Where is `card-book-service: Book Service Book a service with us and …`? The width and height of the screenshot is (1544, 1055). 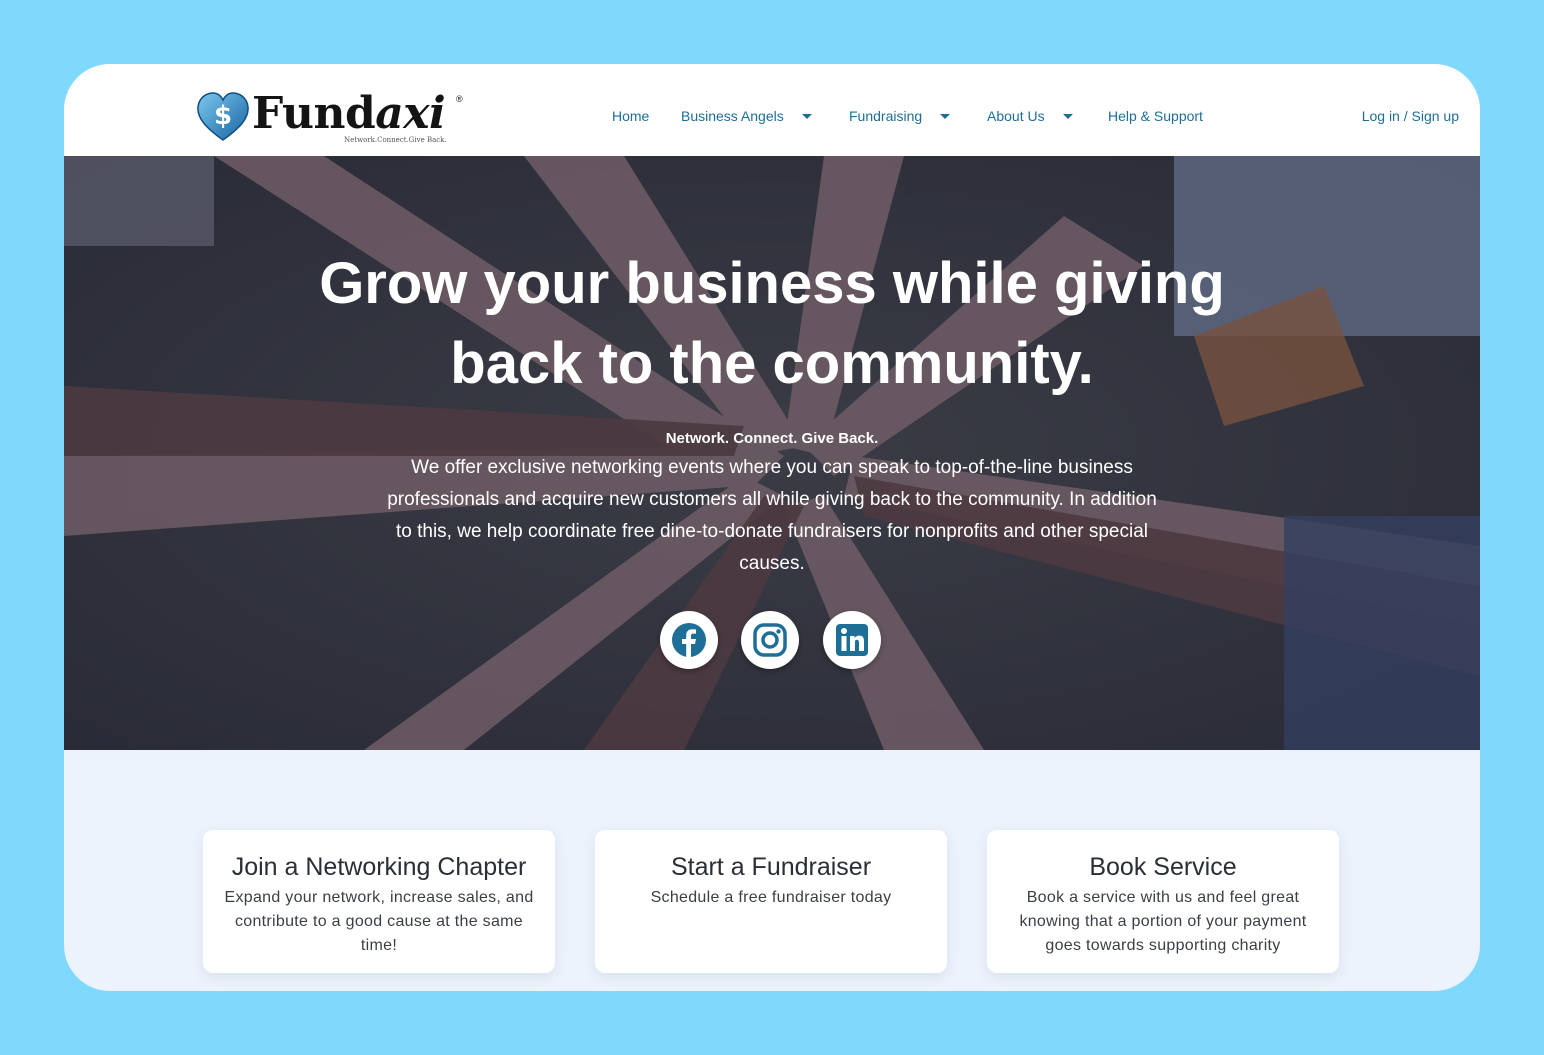 card-book-service: Book Service Book a service with us and … is located at coordinates (1163, 901).